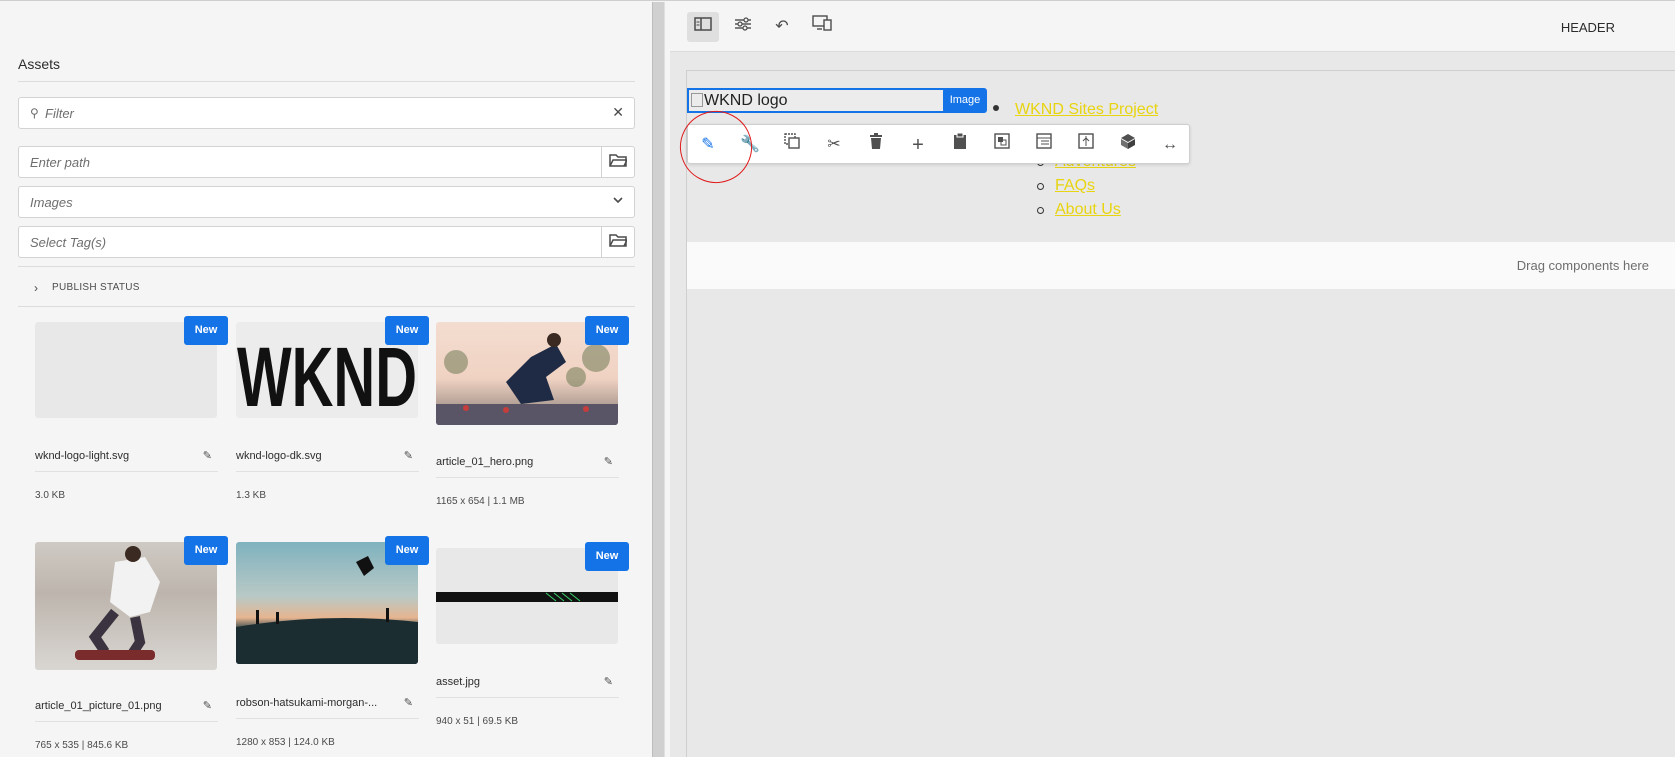  I want to click on asset-name: asset.jpg, so click(458, 682).